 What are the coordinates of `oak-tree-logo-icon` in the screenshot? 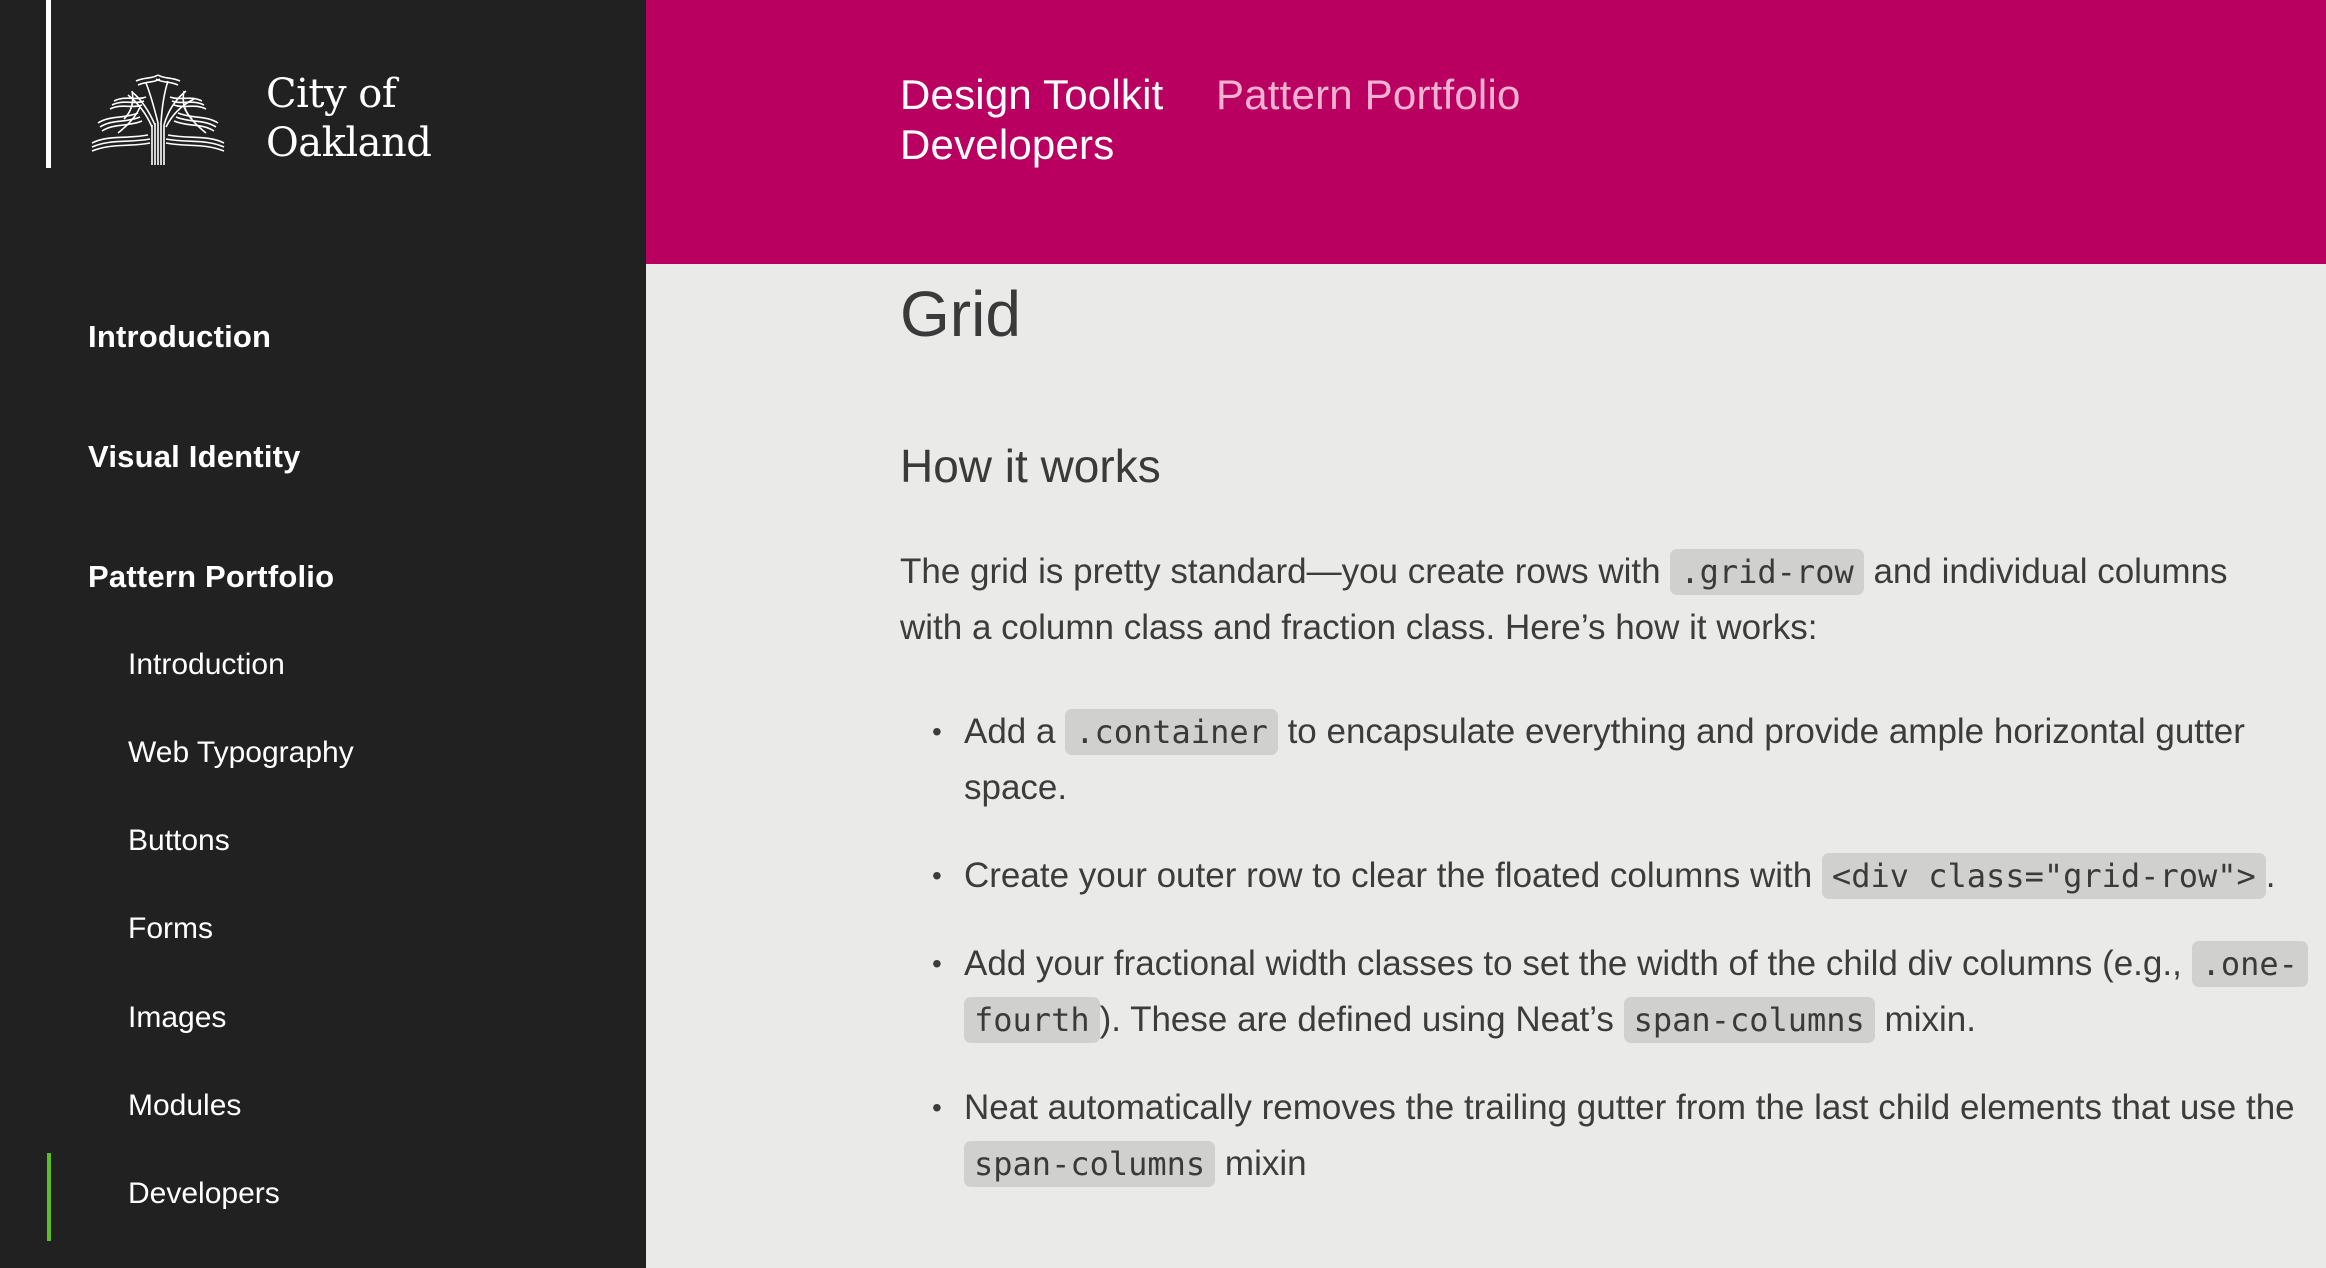 It's located at (158, 119).